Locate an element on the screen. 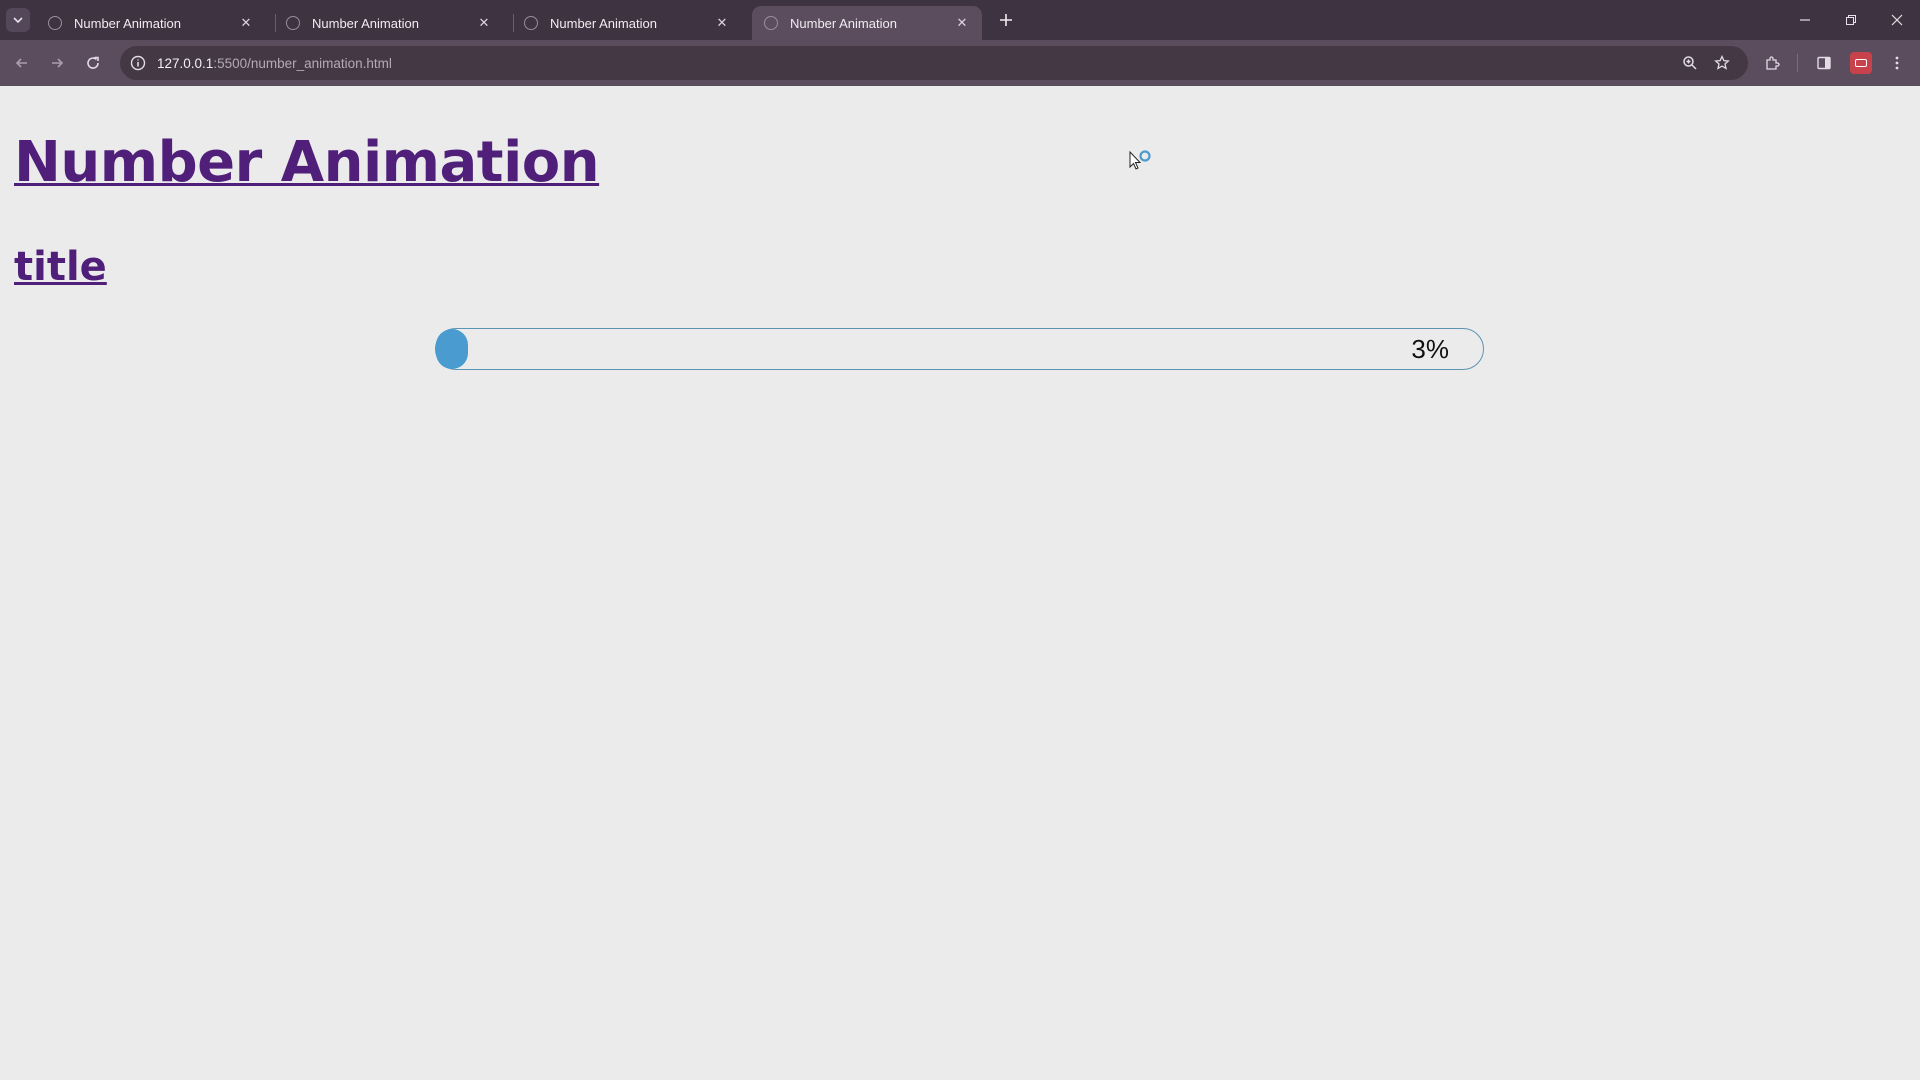  new-tab-button is located at coordinates (1006, 20).